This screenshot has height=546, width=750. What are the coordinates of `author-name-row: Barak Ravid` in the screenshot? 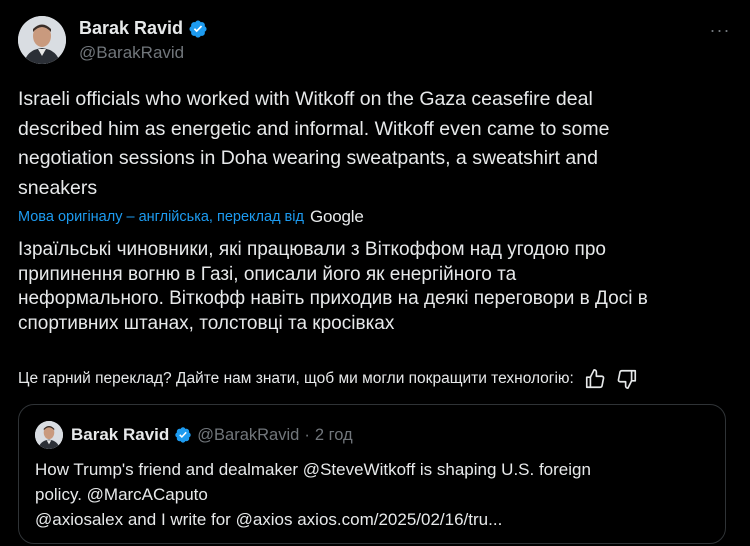 It's located at (143, 28).